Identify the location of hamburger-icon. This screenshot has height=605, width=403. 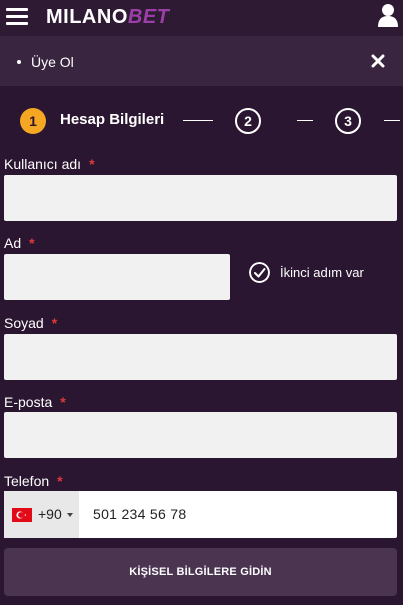
(18, 16).